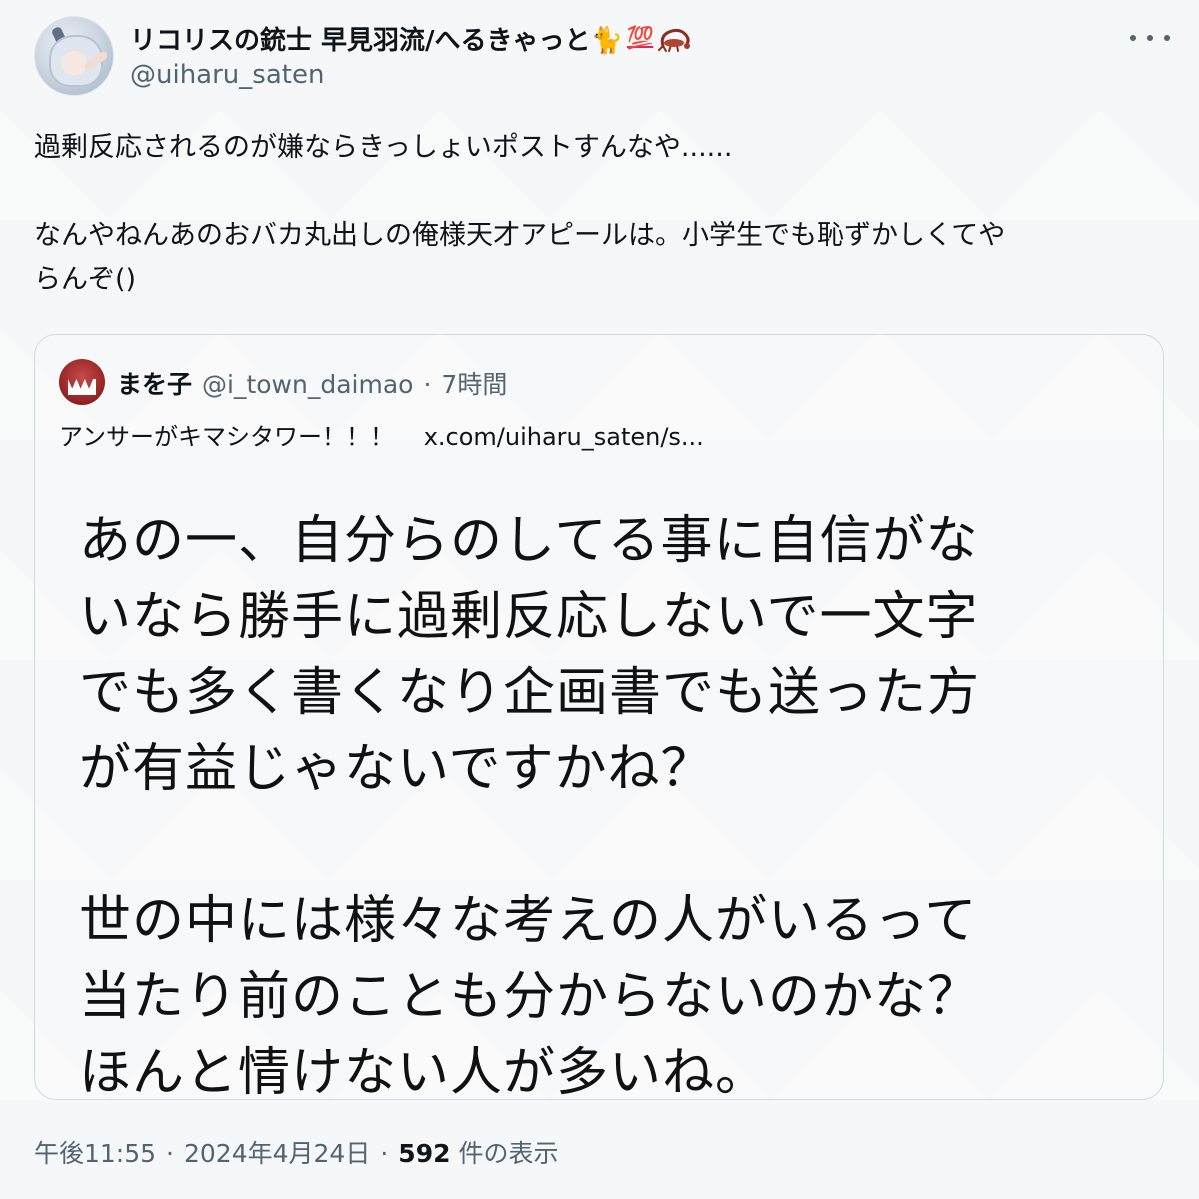 This screenshot has width=1199, height=1199. What do you see at coordinates (474, 383) in the screenshot?
I see `quoted-tweet-time: 7時間` at bounding box center [474, 383].